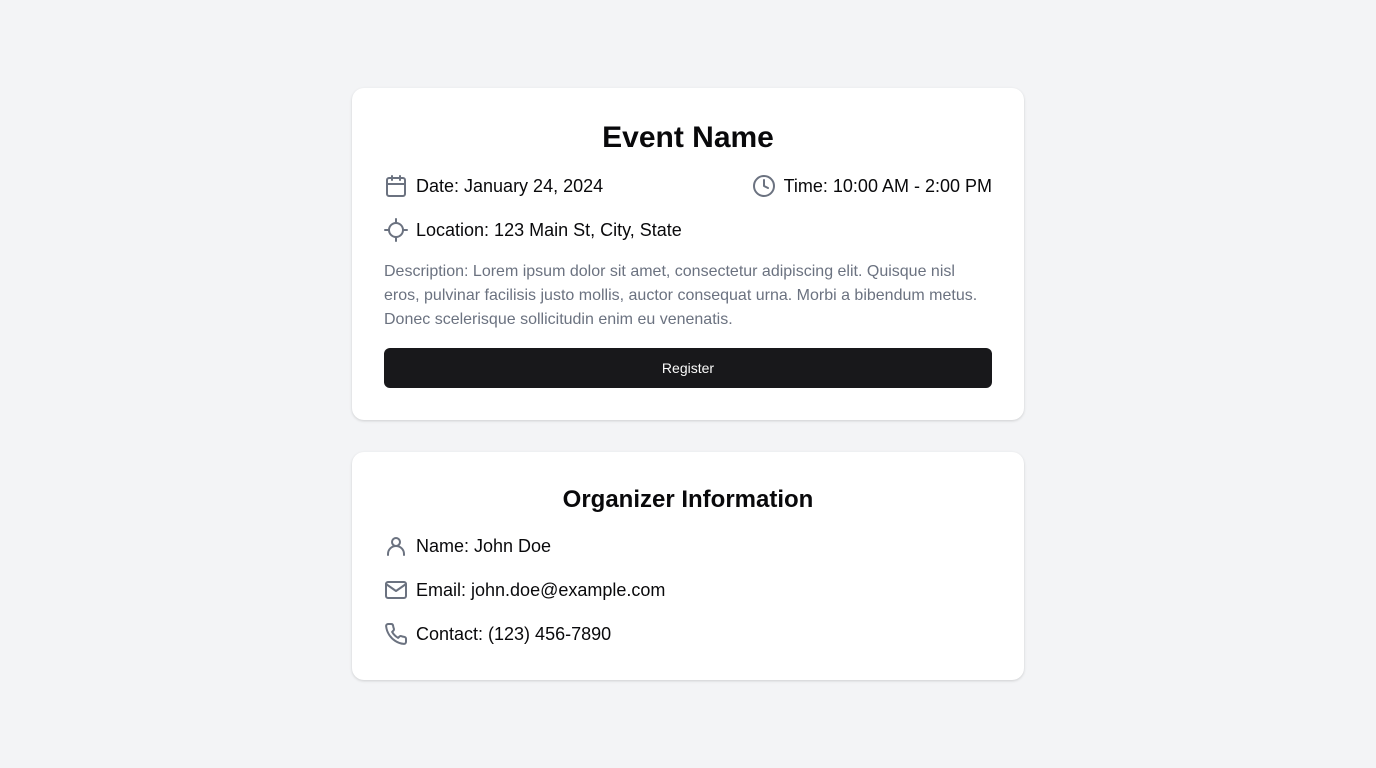 The image size is (1376, 768). I want to click on calendar-icon, so click(396, 186).